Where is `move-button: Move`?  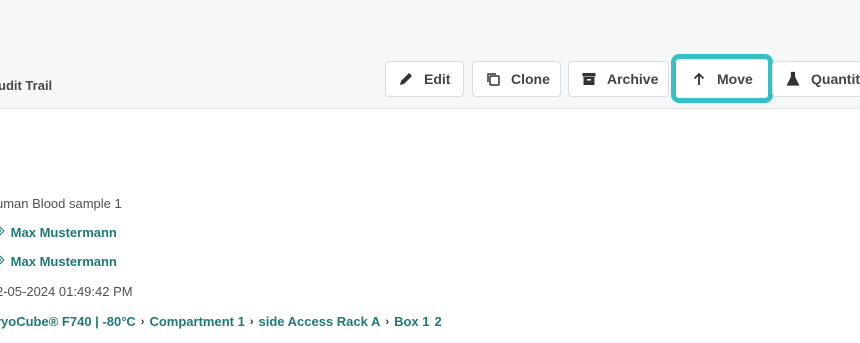
move-button: Move is located at coordinates (722, 78).